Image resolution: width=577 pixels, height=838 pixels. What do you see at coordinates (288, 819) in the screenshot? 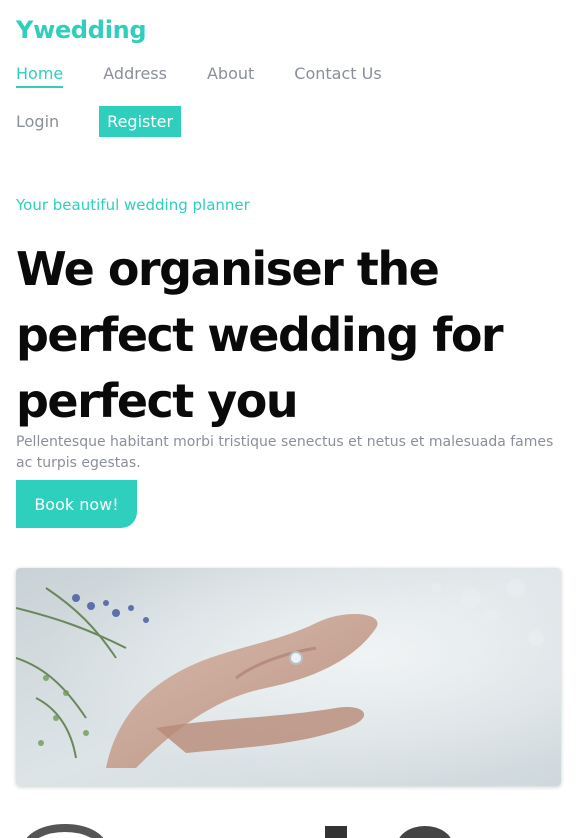
I see `decorative-strip` at bounding box center [288, 819].